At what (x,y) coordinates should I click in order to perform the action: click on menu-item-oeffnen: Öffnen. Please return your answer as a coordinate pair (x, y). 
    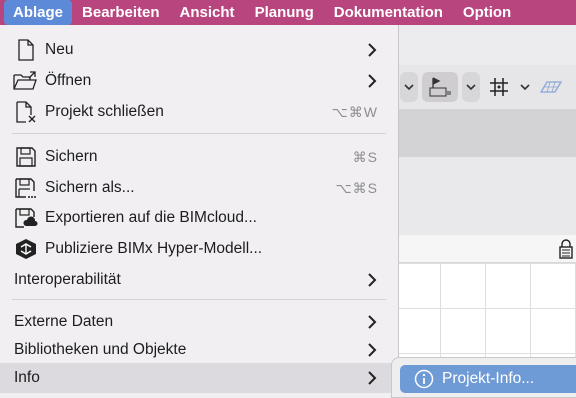
    Looking at the image, I should click on (199, 81).